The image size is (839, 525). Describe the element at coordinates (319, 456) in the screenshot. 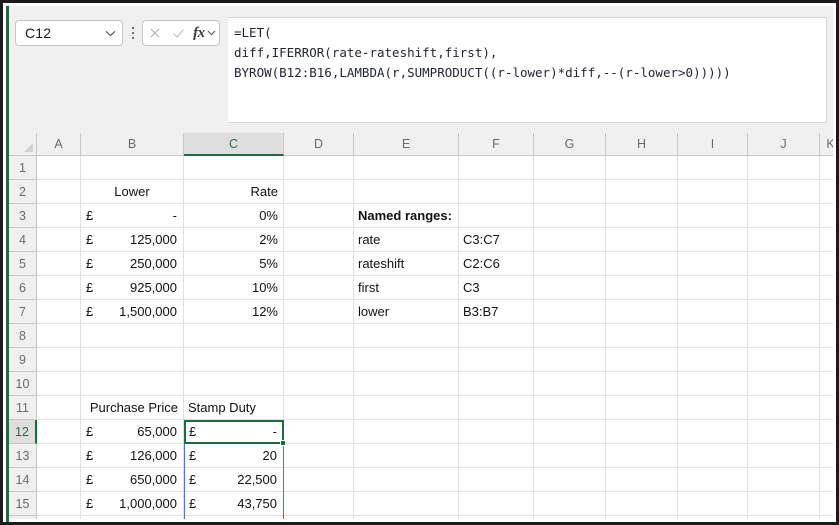

I see `cell-D13` at that location.